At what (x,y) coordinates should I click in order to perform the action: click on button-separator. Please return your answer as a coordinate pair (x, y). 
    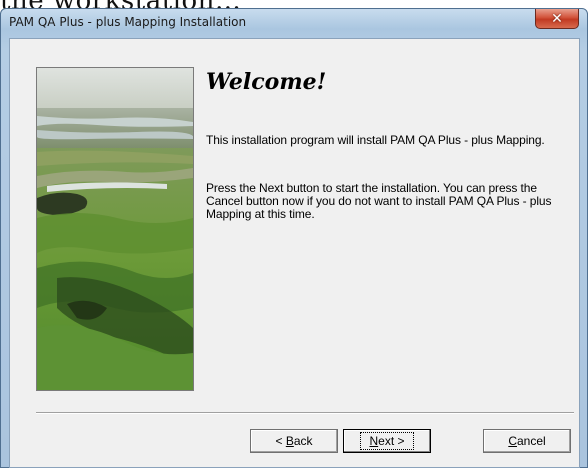
    Looking at the image, I should click on (305, 413).